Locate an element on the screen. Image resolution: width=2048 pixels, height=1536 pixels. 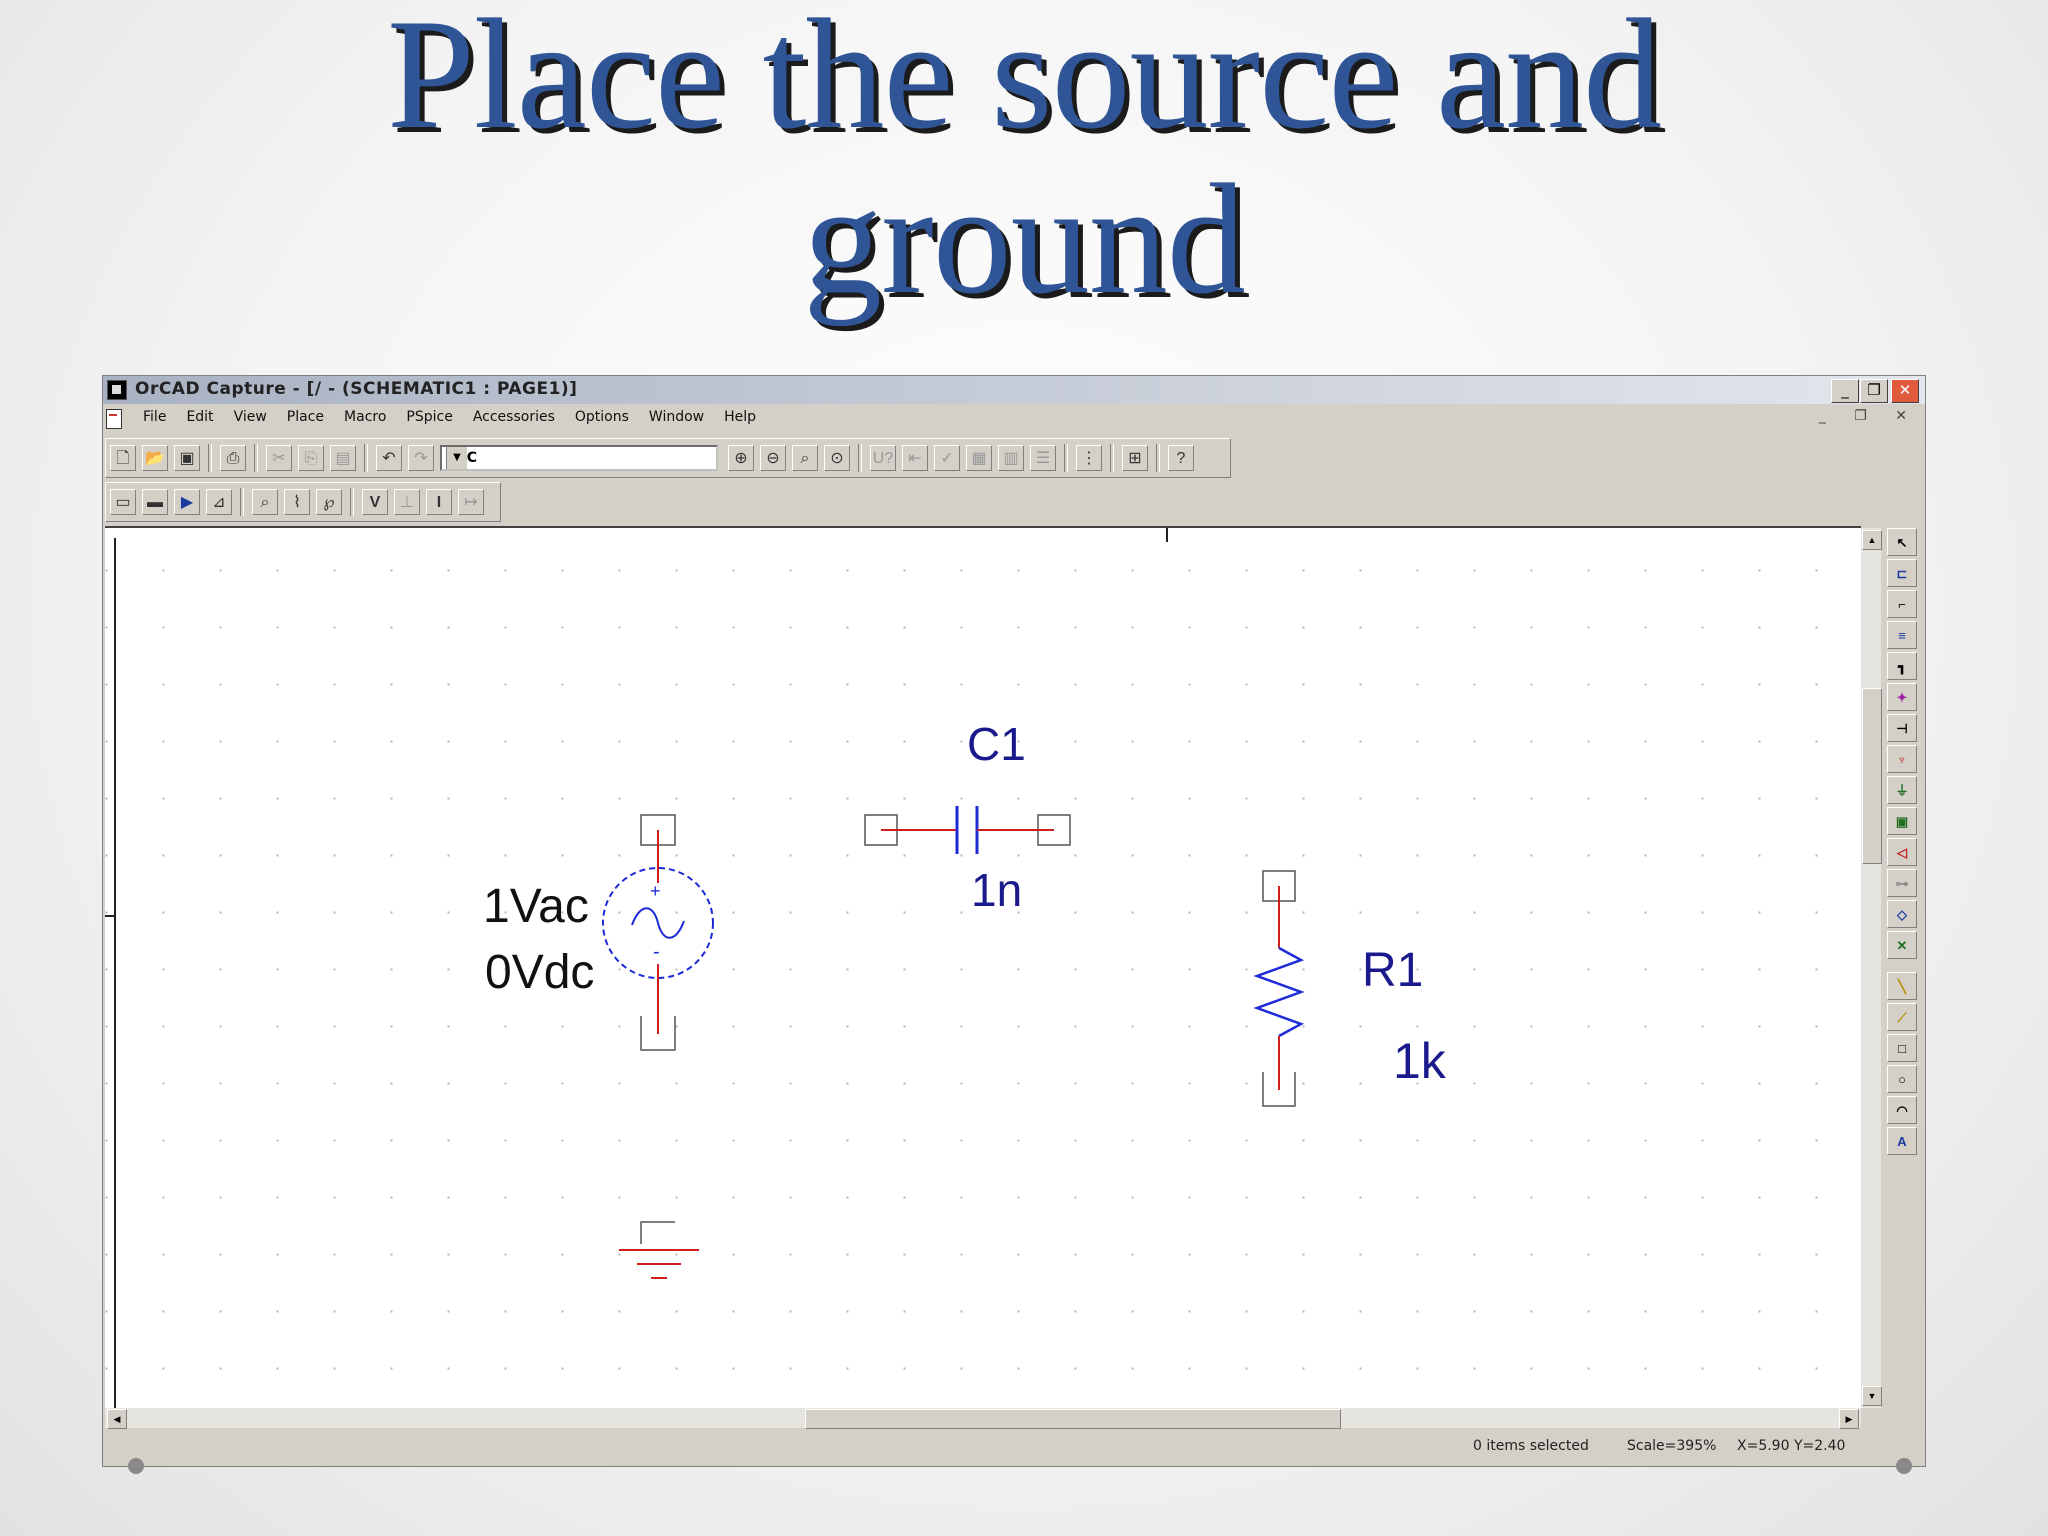
vertical-scrollbar: ▲ ▼ is located at coordinates (1871, 968).